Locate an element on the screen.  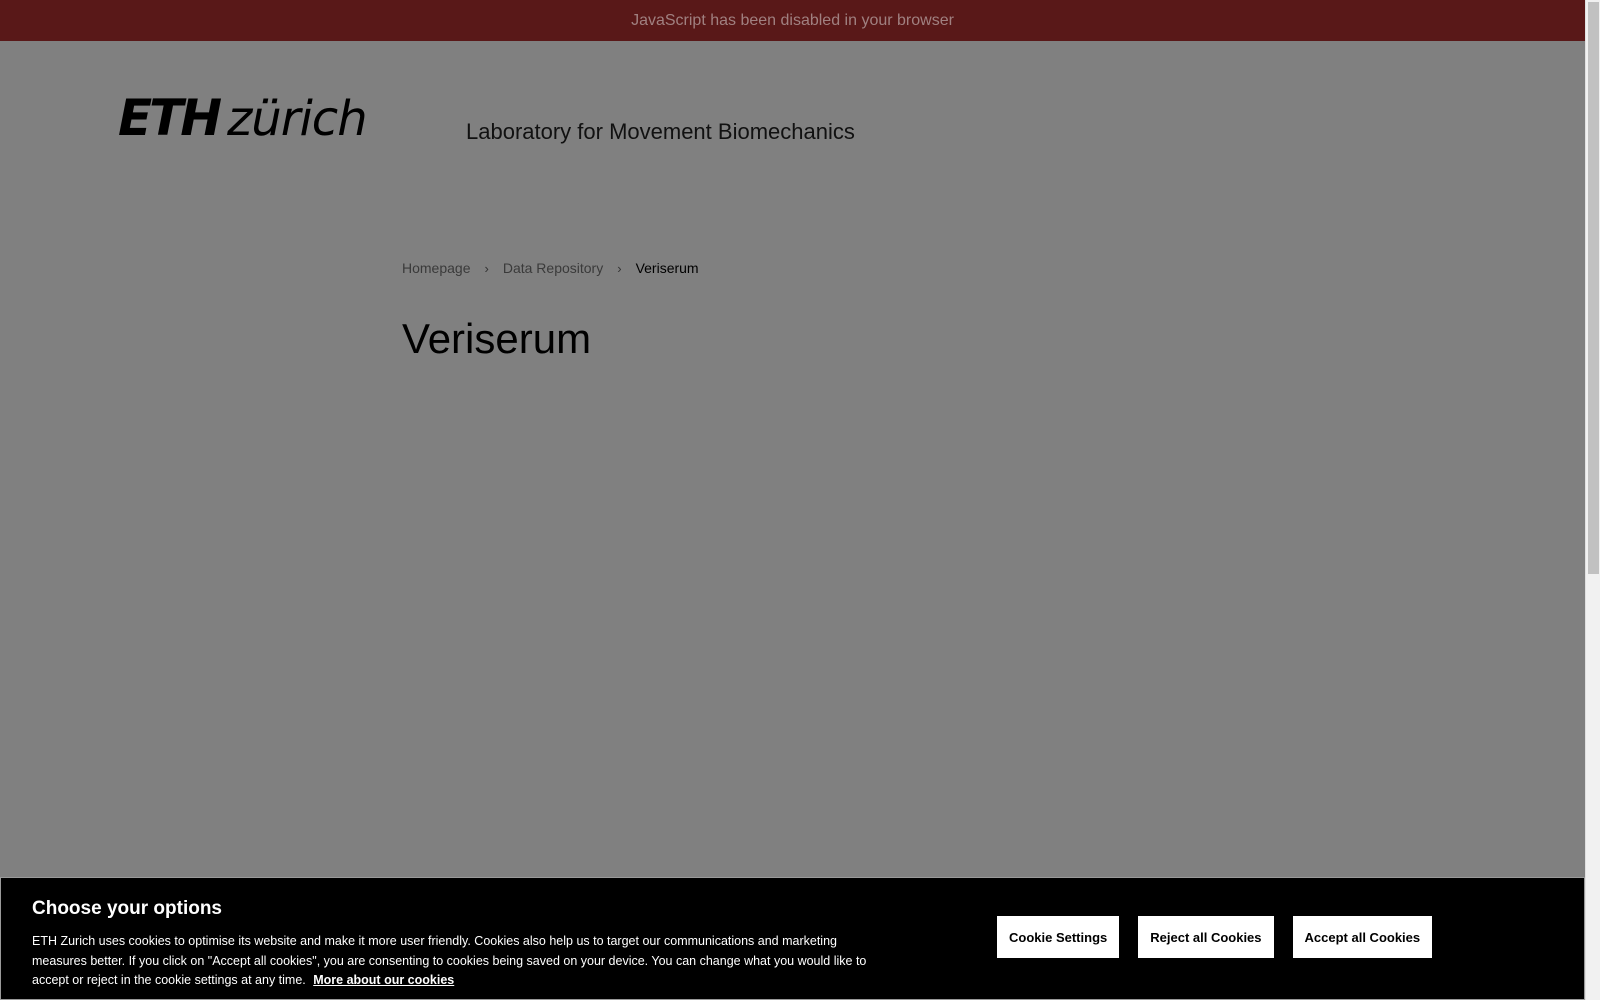
logo-zurich-text: zürich is located at coordinates (297, 119).